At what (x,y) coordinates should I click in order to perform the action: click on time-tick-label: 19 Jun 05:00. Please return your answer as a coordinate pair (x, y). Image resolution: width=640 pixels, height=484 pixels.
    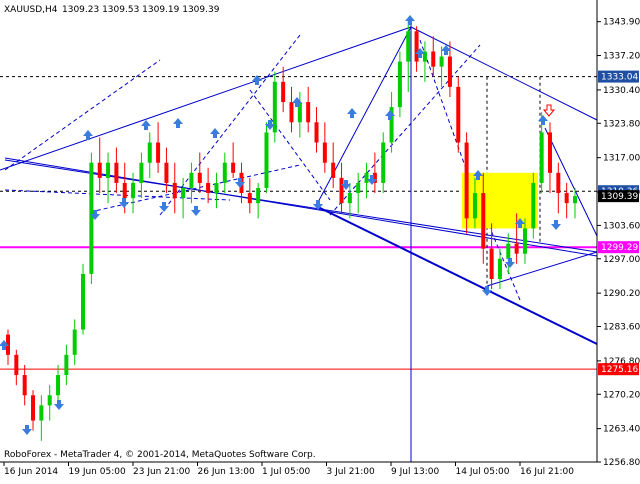
    Looking at the image, I should click on (97, 472).